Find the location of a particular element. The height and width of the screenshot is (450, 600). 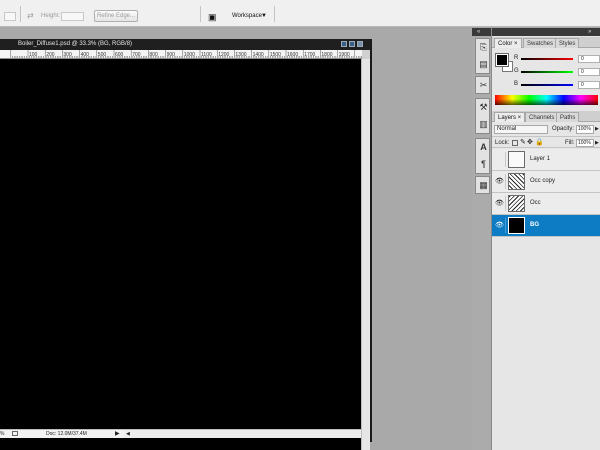

tool-presets-icon: ✂ is located at coordinates (483, 85).